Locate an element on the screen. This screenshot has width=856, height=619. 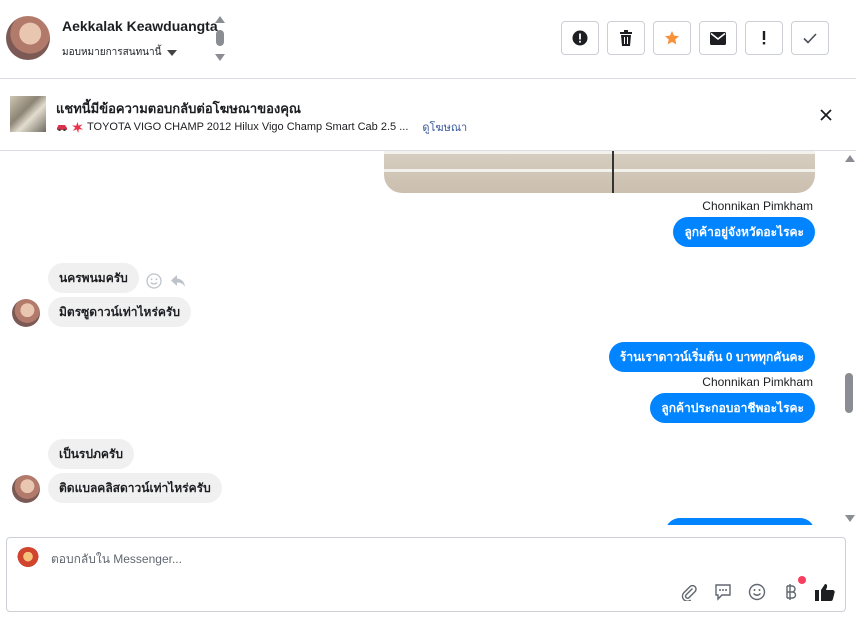
smiley-icon is located at coordinates (757, 592).